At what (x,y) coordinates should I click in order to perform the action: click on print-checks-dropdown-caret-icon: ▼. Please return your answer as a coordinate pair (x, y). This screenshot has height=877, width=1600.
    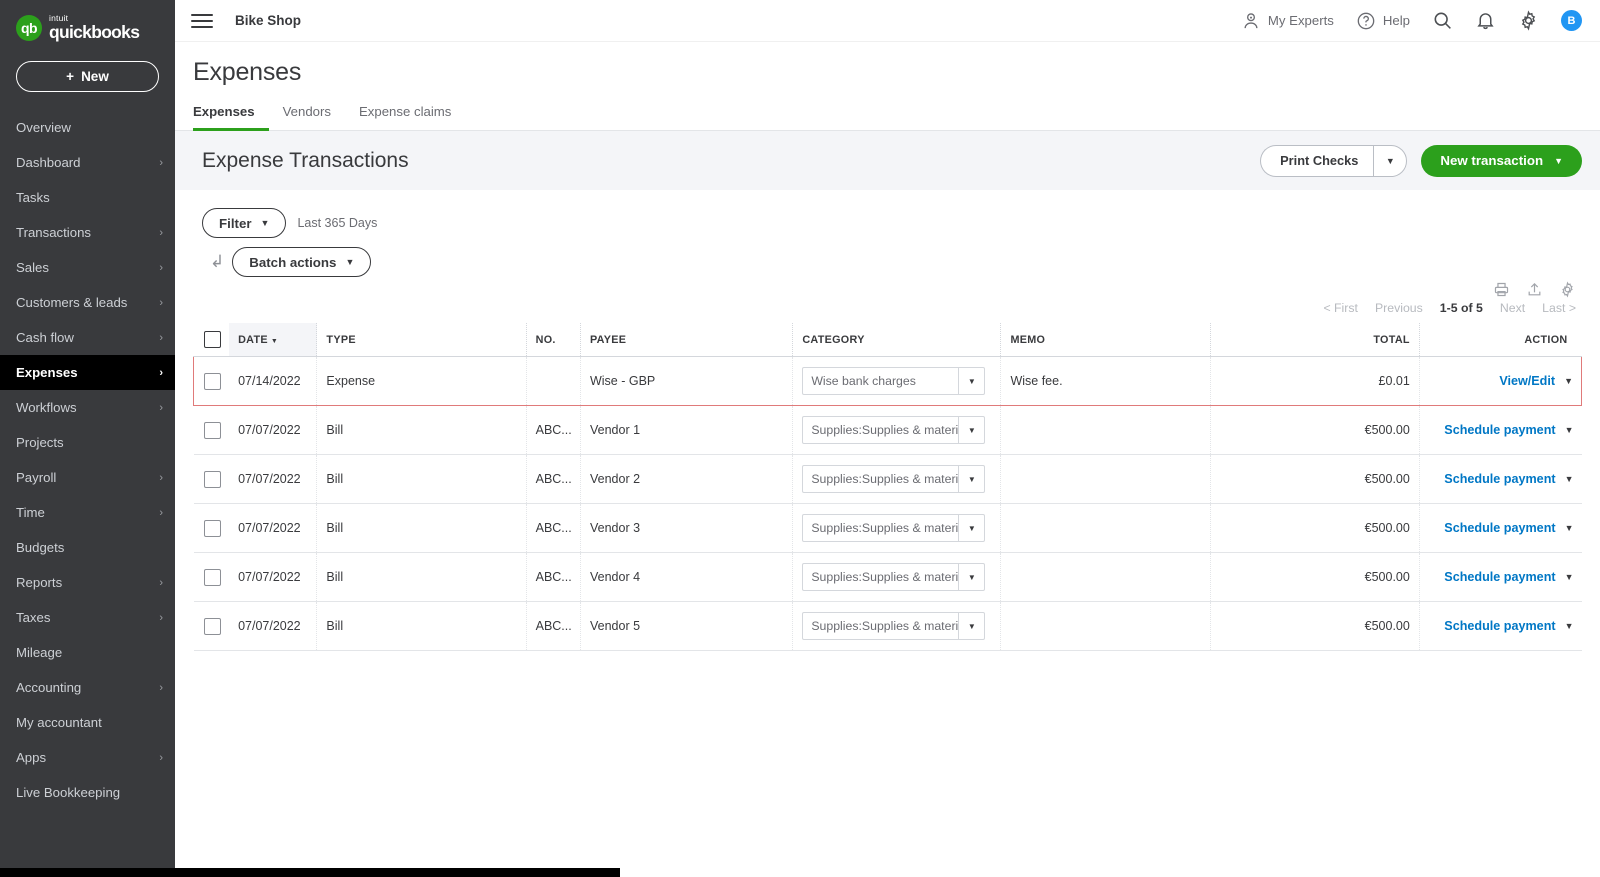
    Looking at the image, I should click on (1390, 160).